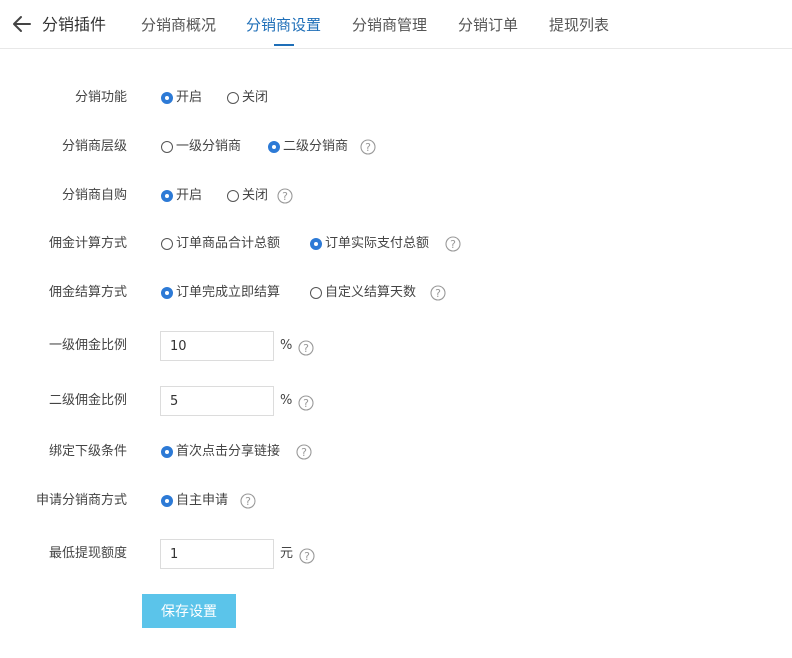 Image resolution: width=792 pixels, height=658 pixels. I want to click on active-tab-indicator, so click(284, 45).